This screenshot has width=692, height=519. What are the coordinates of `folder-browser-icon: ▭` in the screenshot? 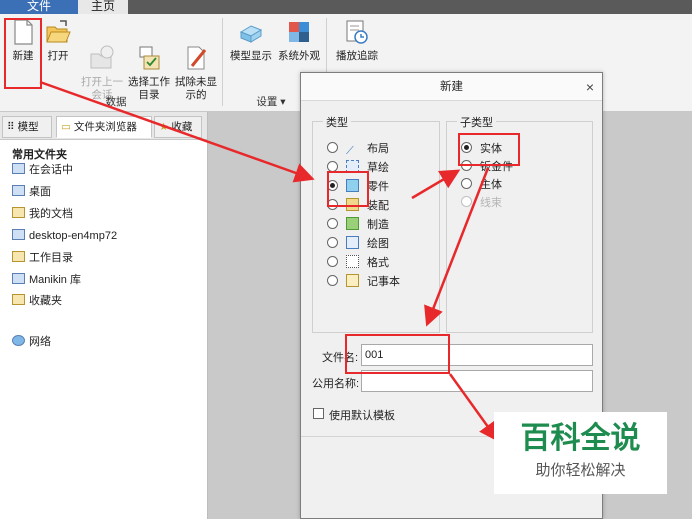 It's located at (67, 127).